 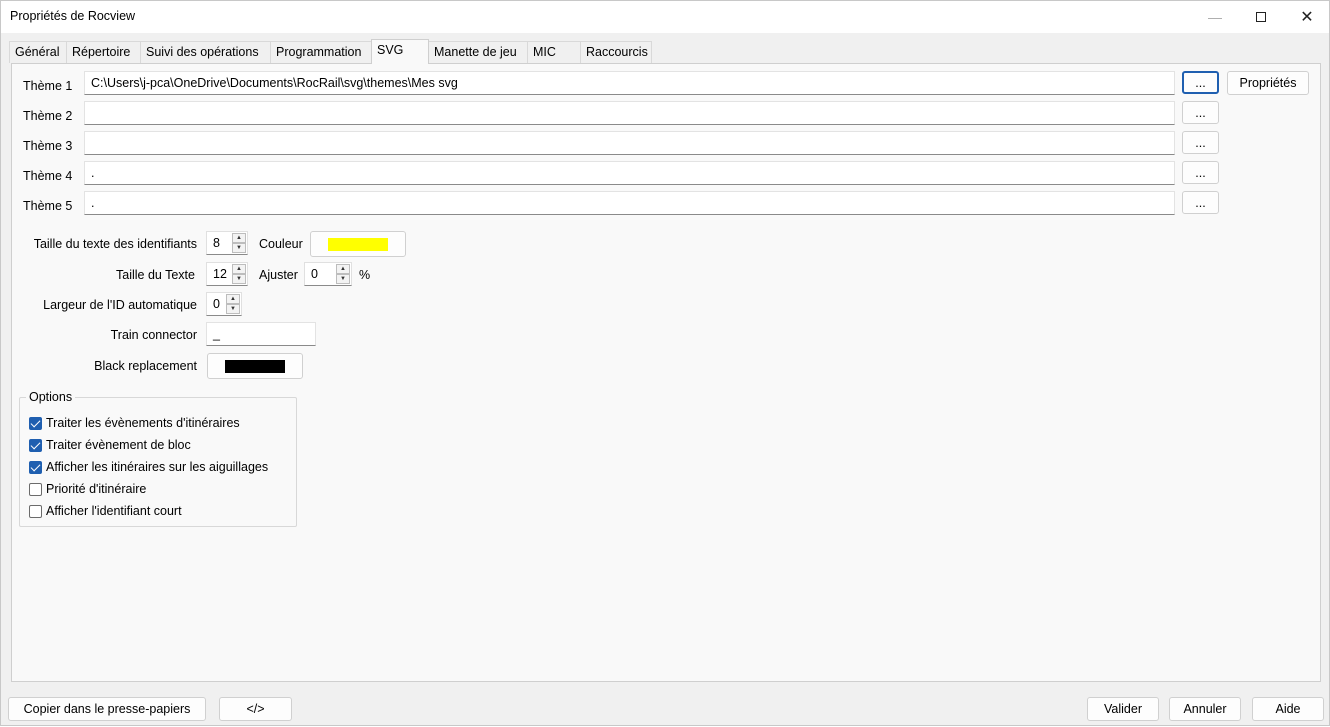 I want to click on option-route-events: Traiter les évènements d'itinéraires, so click(x=134, y=423).